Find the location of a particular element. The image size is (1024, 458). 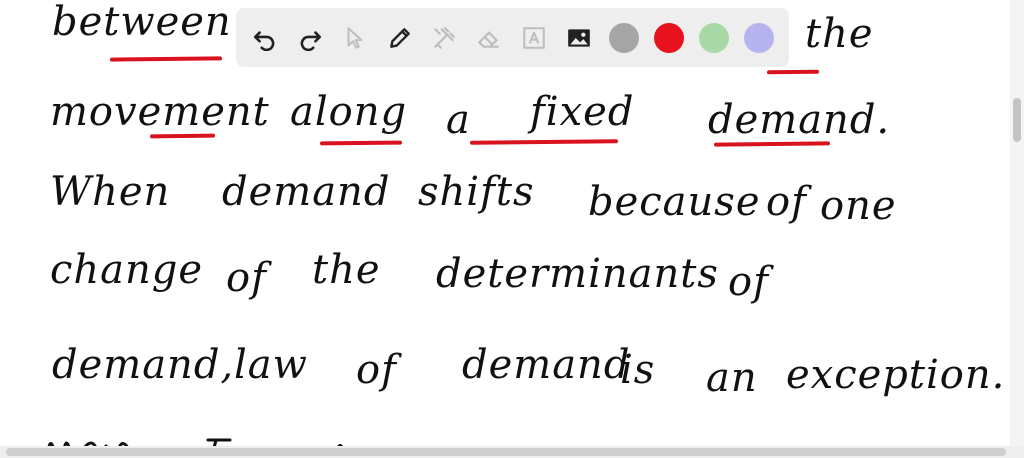

note-word: because is located at coordinates (674, 202).